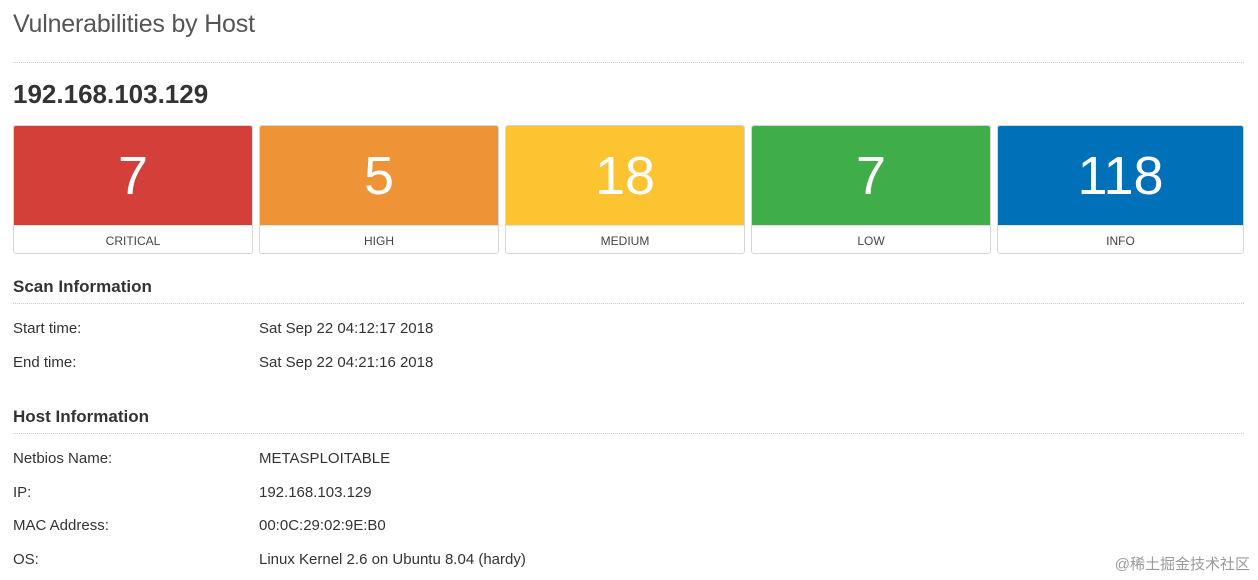 The width and height of the screenshot is (1258, 580). What do you see at coordinates (628, 331) in the screenshot?
I see `scan-info-row-start: Start time: Sat Sep 22 04:12:17 2018` at bounding box center [628, 331].